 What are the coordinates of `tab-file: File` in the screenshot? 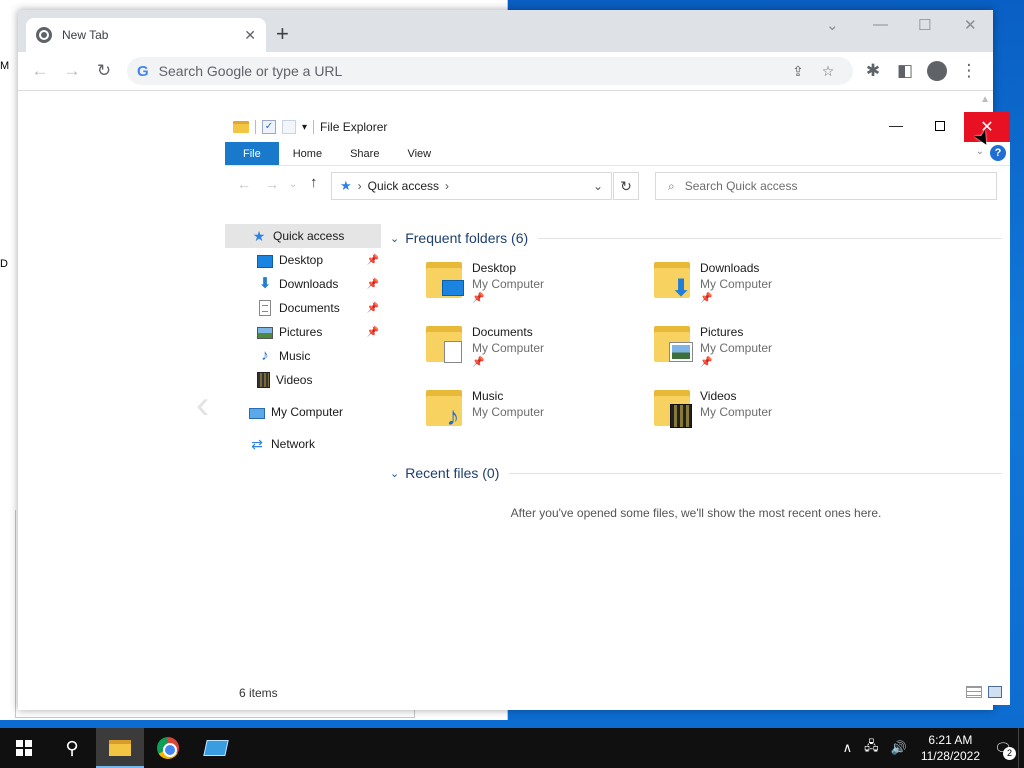 It's located at (252, 153).